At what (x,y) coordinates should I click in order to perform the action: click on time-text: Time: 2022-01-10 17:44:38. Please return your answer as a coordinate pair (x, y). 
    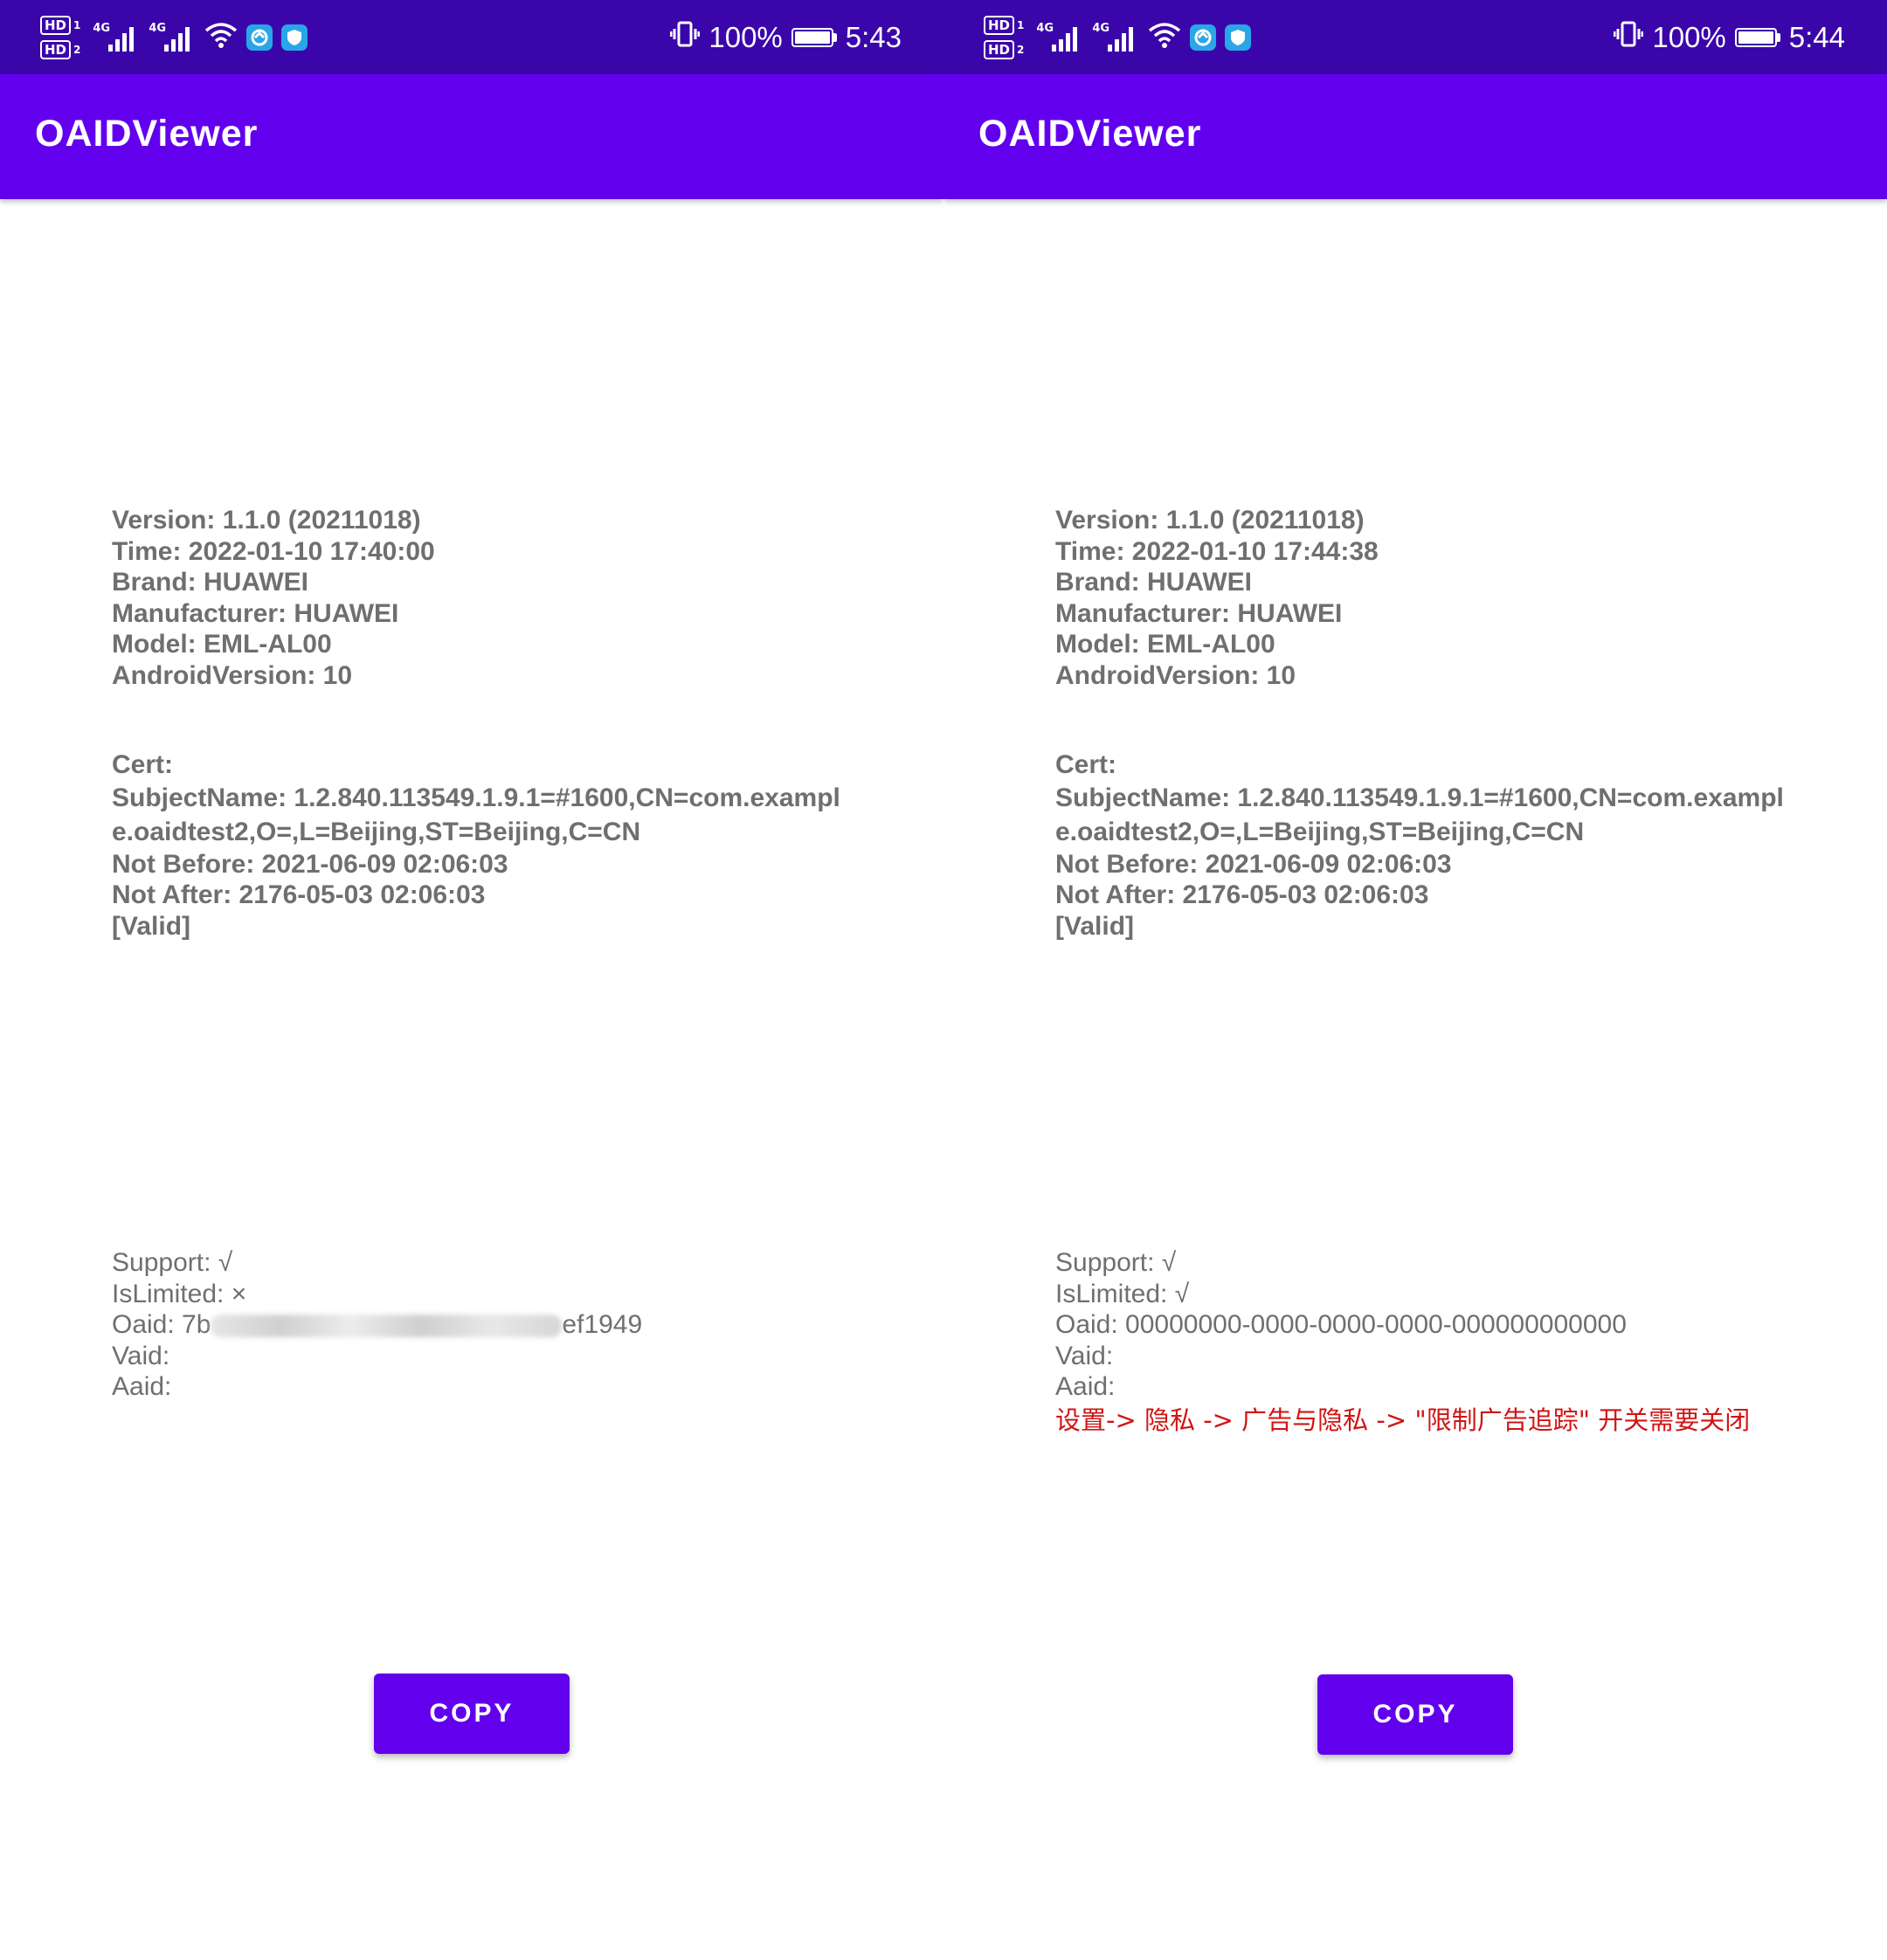
    Looking at the image, I should click on (1217, 551).